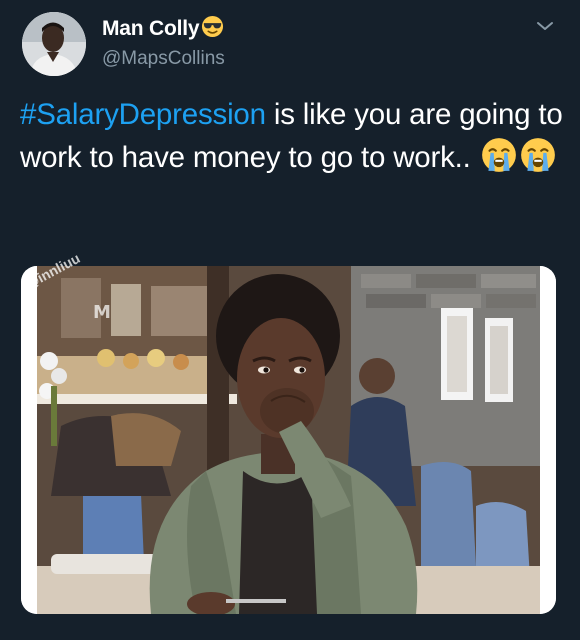  Describe the element at coordinates (212, 29) in the screenshot. I see `smiling-face-with-sunglasses-icon` at that location.